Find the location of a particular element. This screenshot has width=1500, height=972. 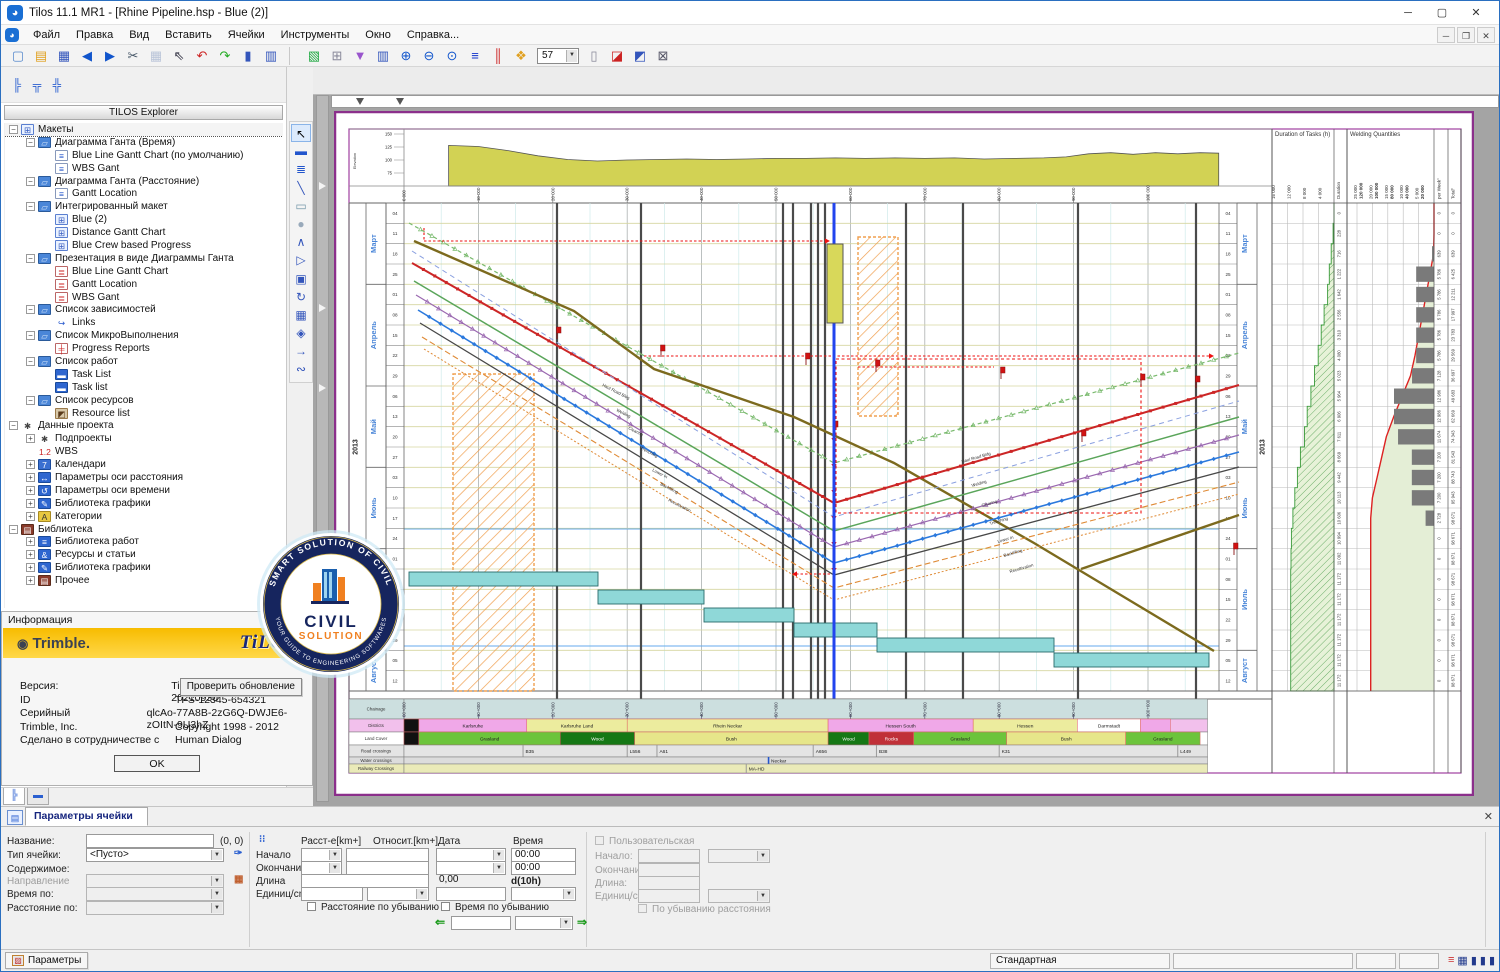

menu-Правка: Правка is located at coordinates (94, 35).